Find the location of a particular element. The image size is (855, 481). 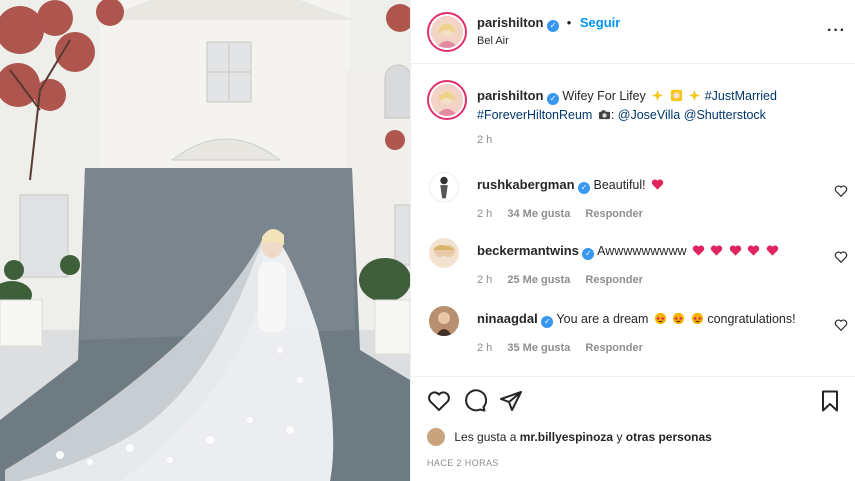

comment-meta: 2 h 35 Me gusta Responder is located at coordinates (566, 348).